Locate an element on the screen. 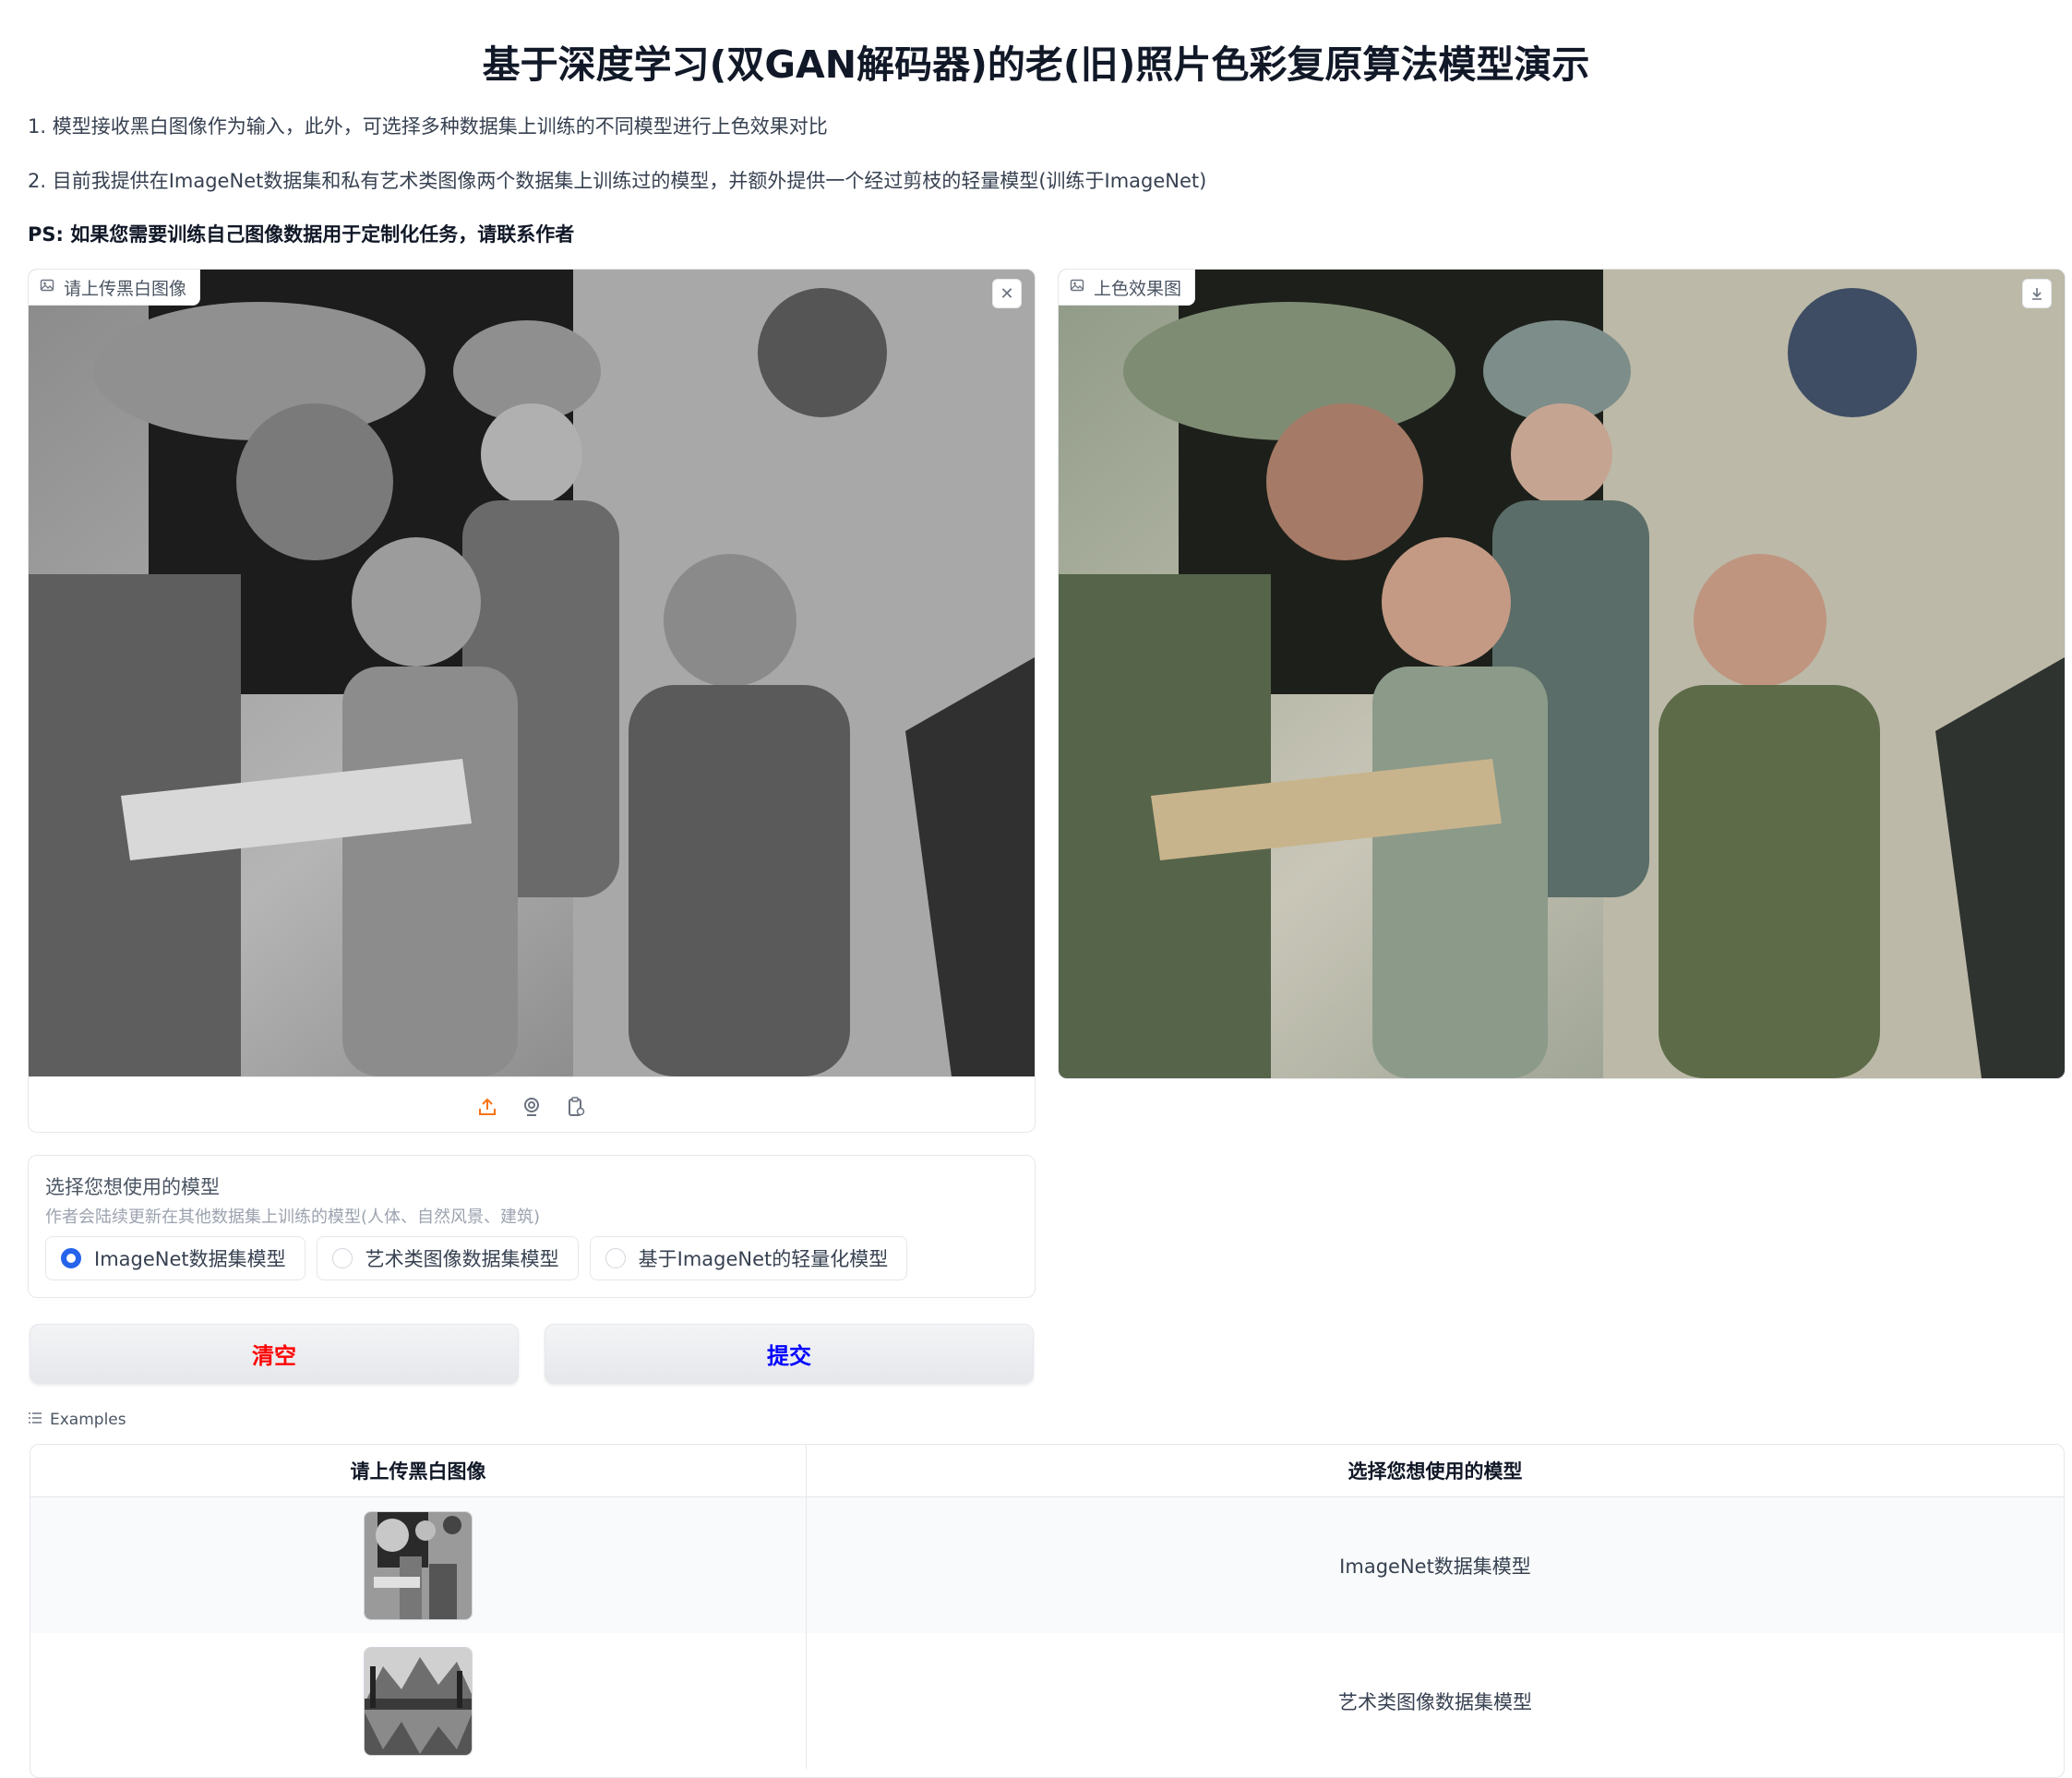  ps-label: PS: is located at coordinates (46, 234).